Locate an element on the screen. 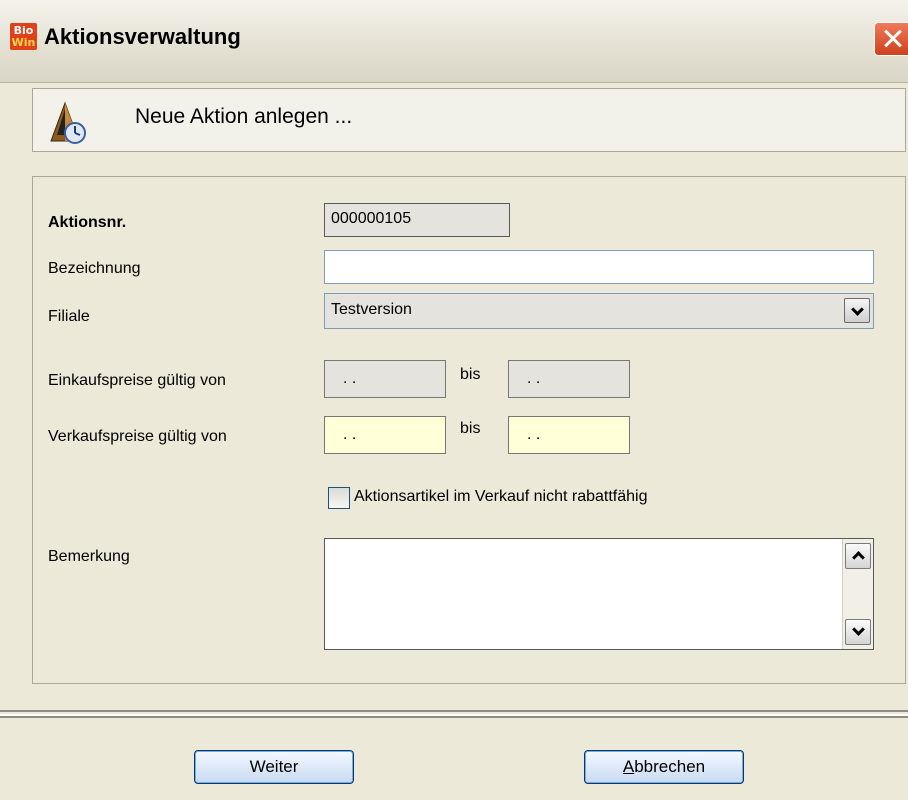 The width and height of the screenshot is (908, 800). abbrechen-button: Abbrechen is located at coordinates (664, 767).